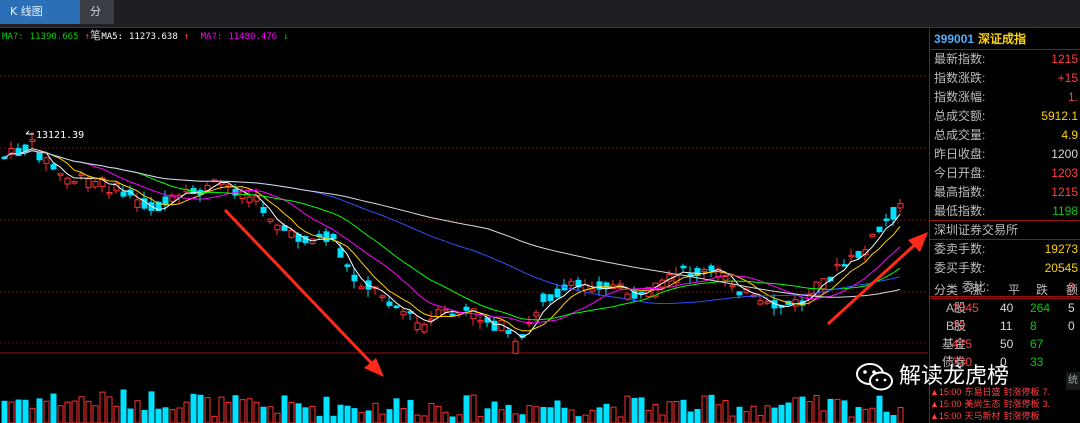 Image resolution: width=1080 pixels, height=423 pixels. What do you see at coordinates (452, 406) in the screenshot?
I see `volume-bars` at bounding box center [452, 406].